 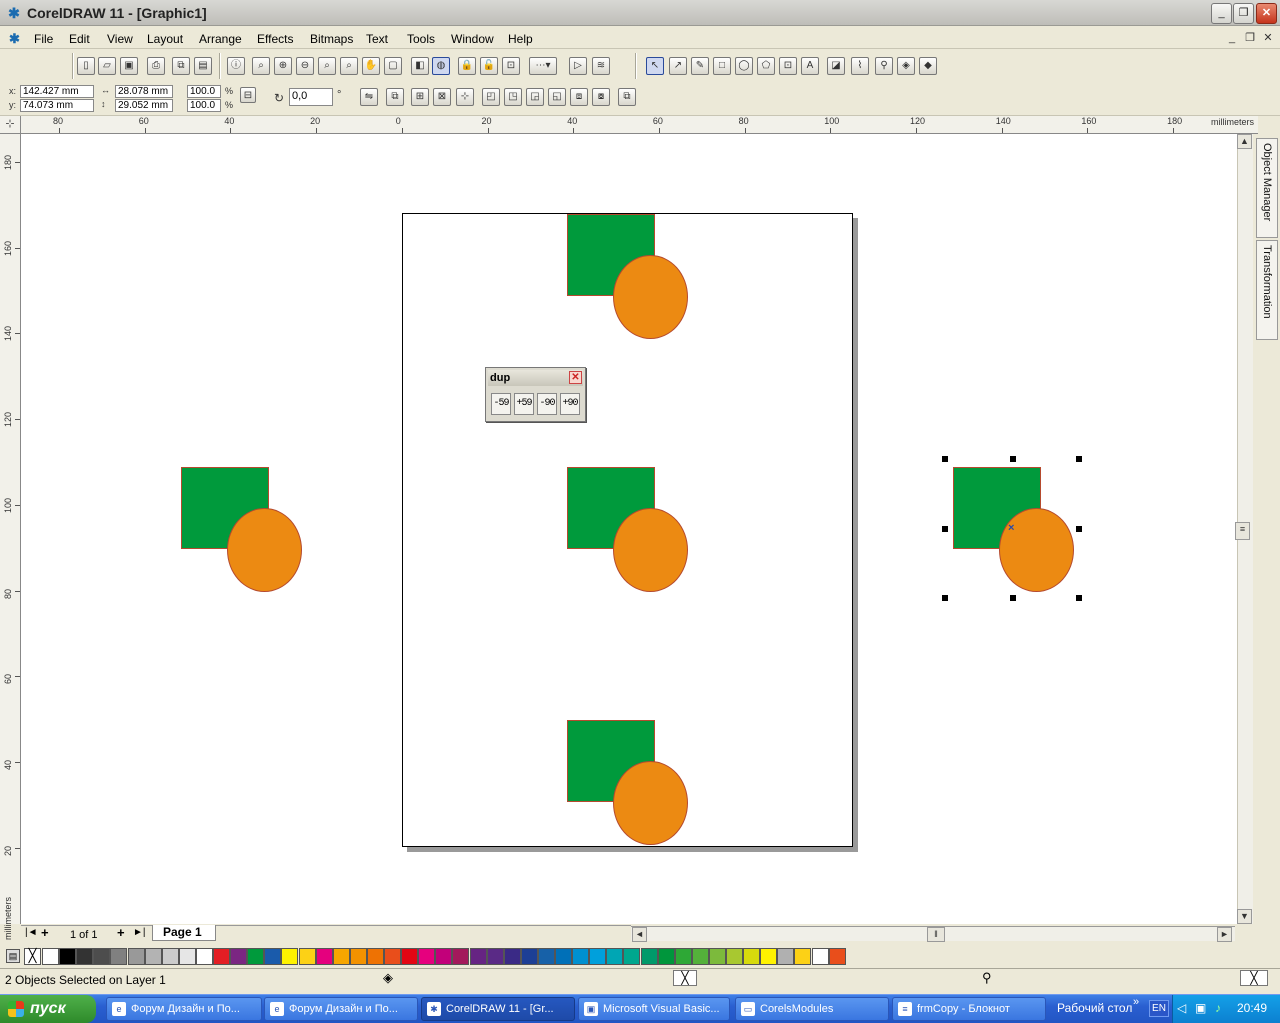 What do you see at coordinates (766, 66) in the screenshot?
I see `polygon-tool-icon: ⬠` at bounding box center [766, 66].